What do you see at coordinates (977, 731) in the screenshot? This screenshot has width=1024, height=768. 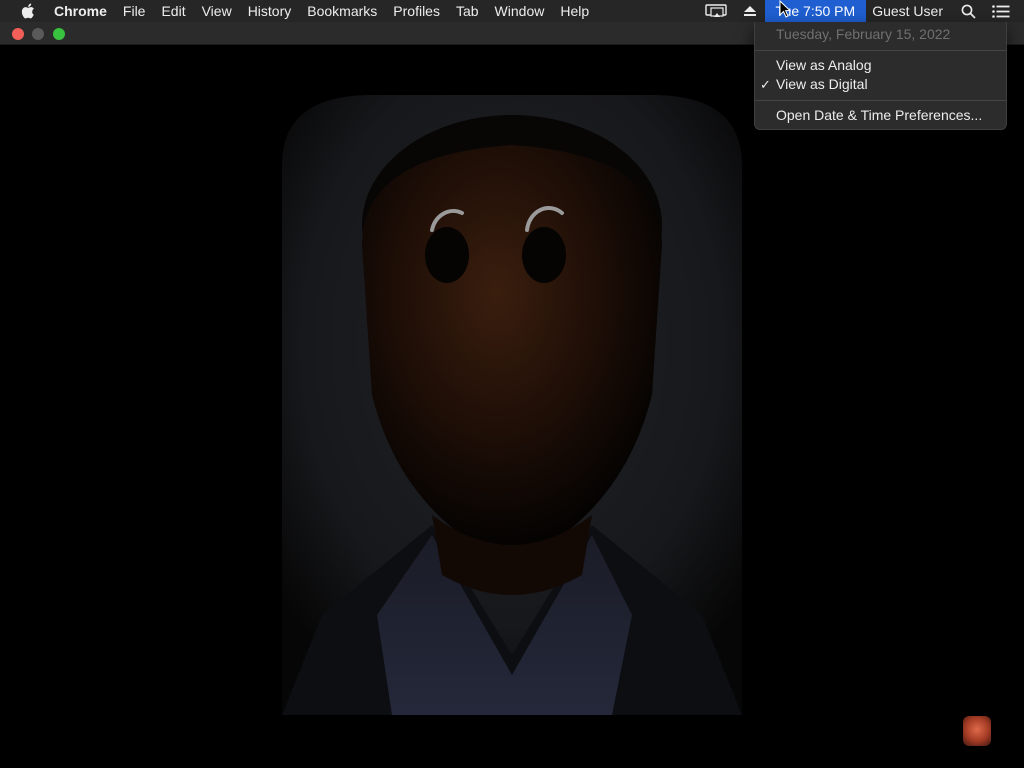 I see `picture-in-picture-thumbnail` at bounding box center [977, 731].